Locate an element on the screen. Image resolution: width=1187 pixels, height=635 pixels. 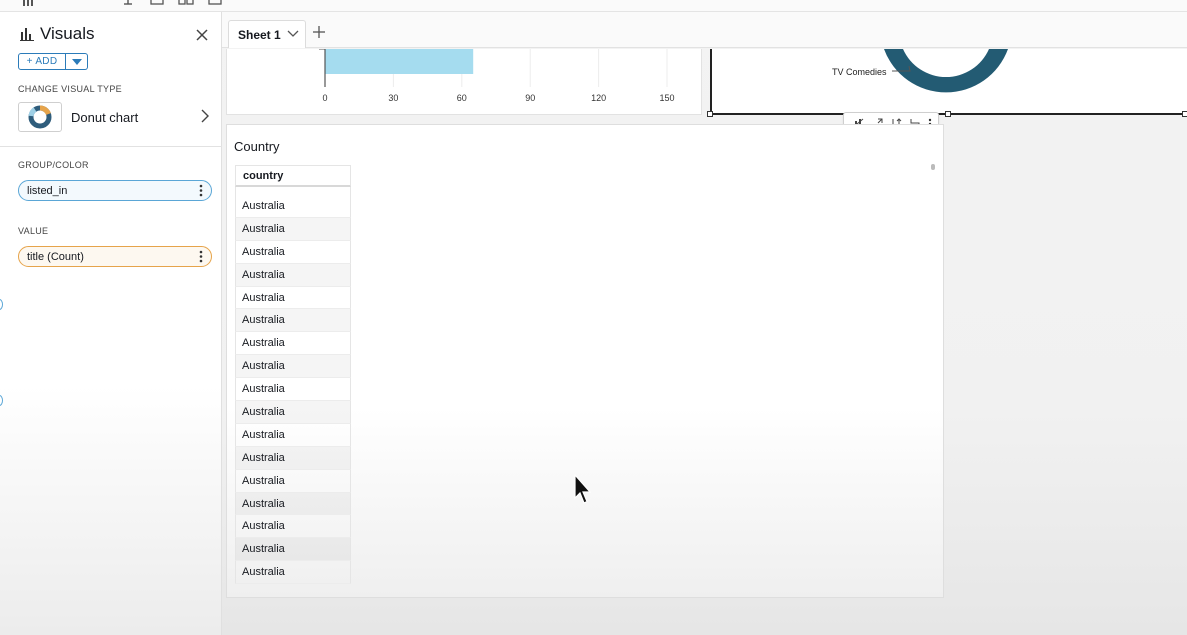
x-tick-label: 90 is located at coordinates (530, 98).